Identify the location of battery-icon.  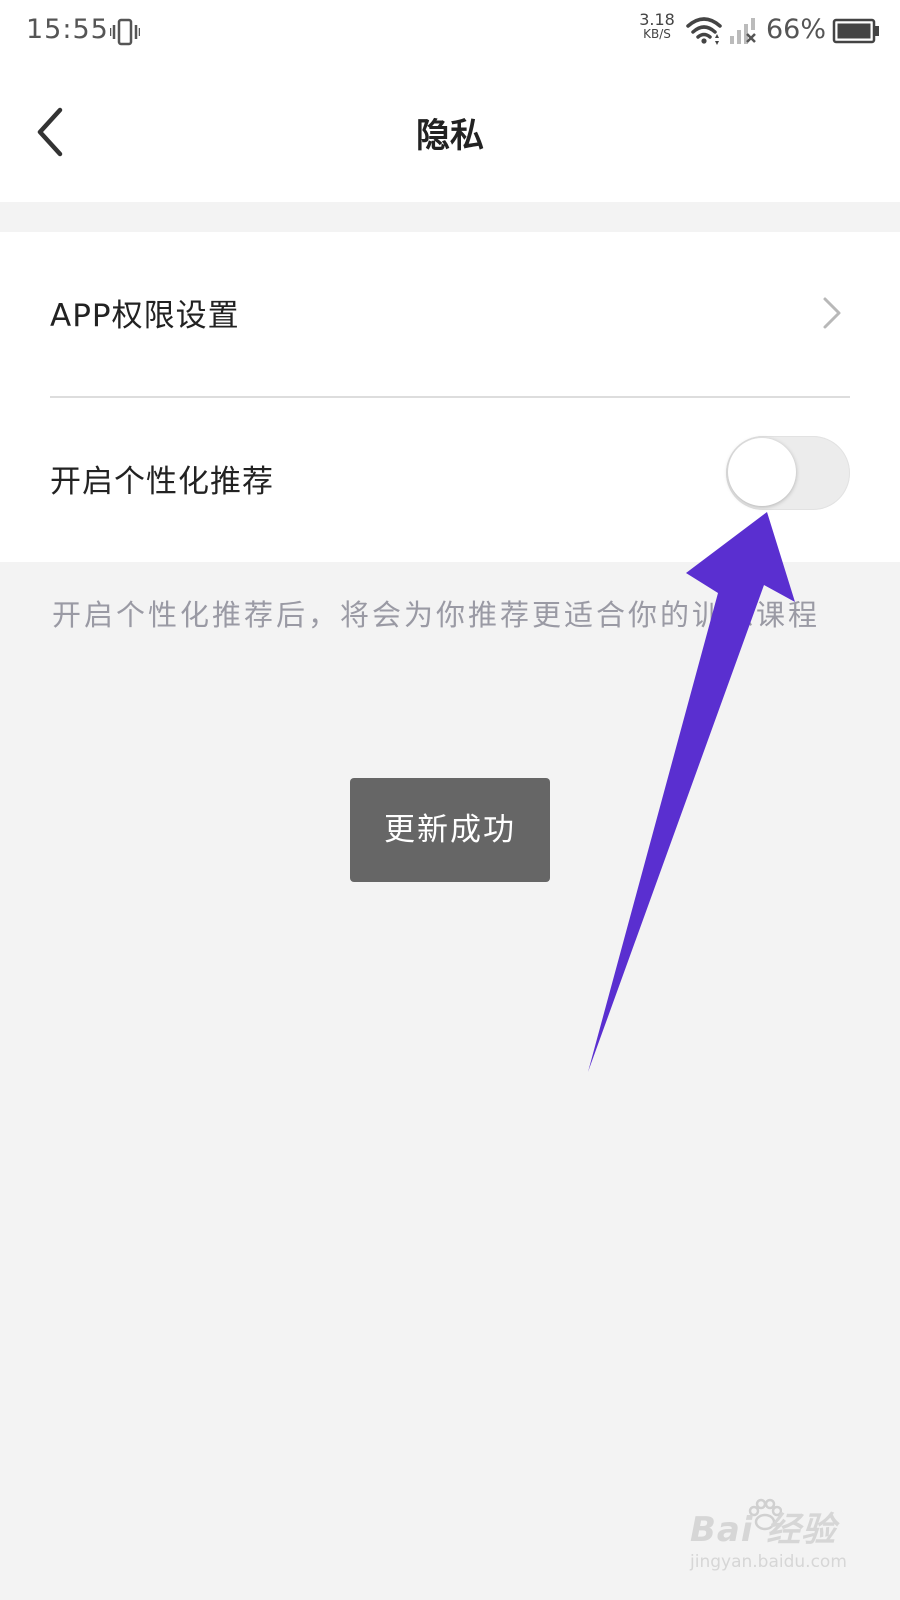
(855, 31).